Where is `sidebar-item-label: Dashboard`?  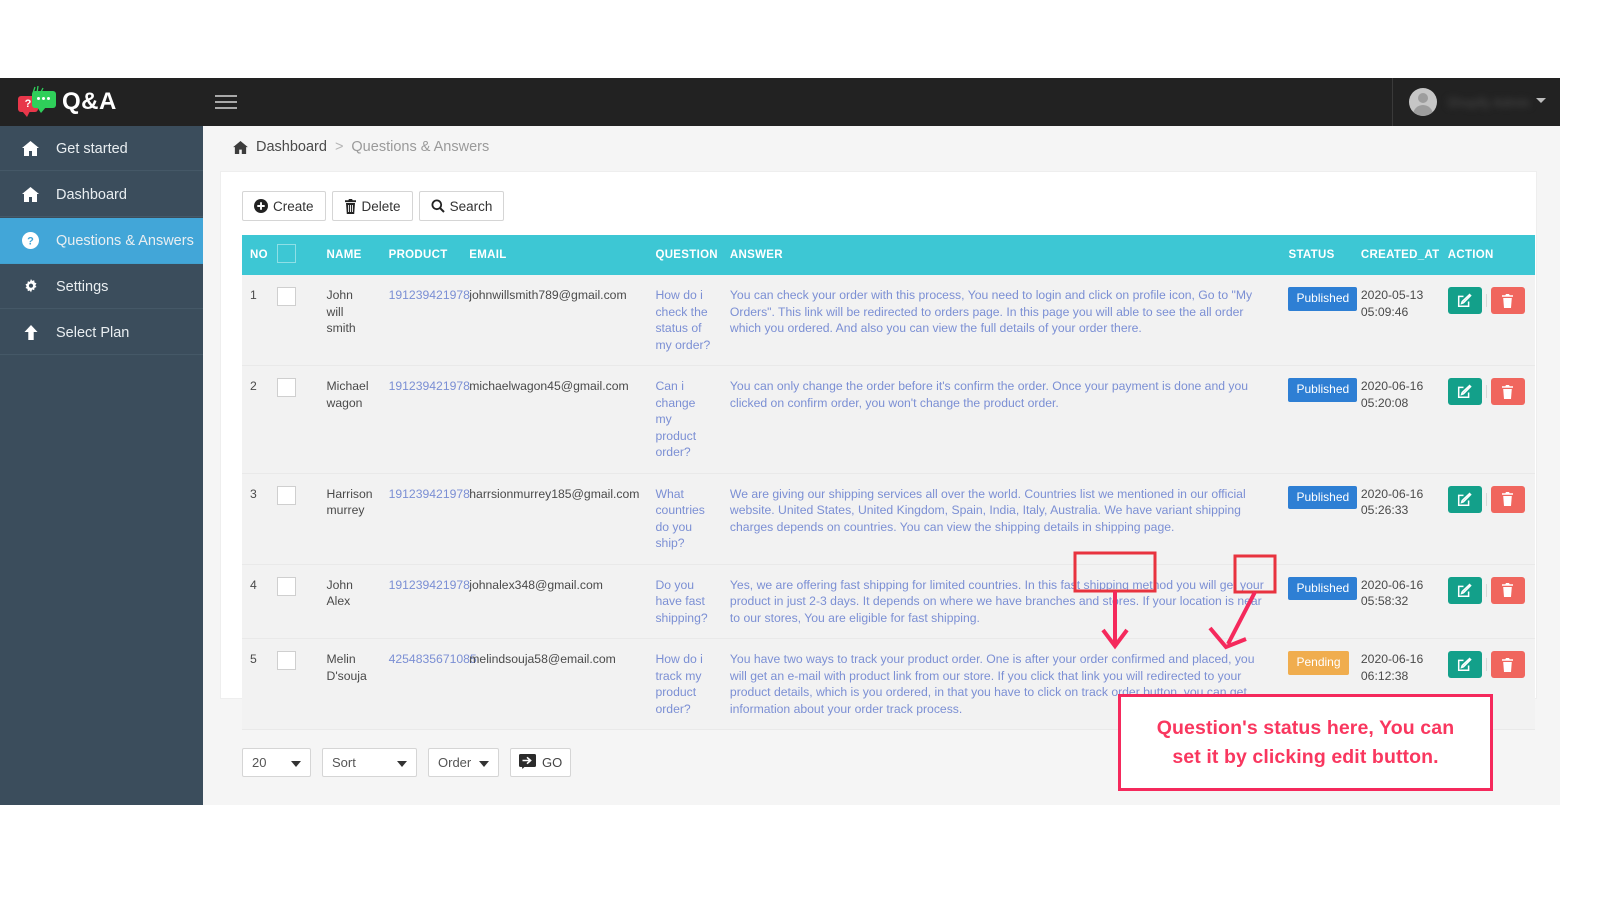 sidebar-item-label: Dashboard is located at coordinates (91, 194).